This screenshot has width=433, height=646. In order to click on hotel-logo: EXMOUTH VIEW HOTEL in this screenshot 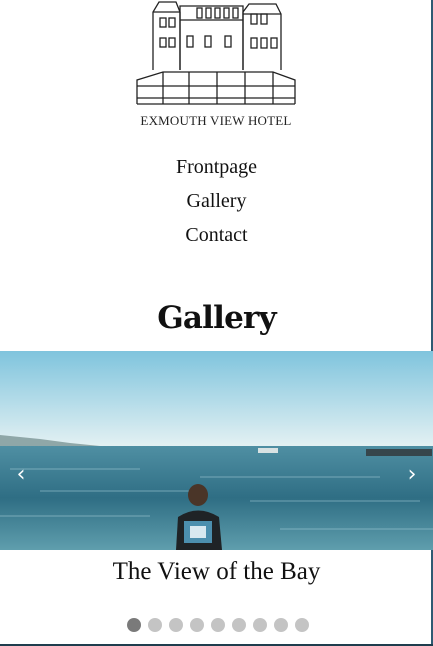, I will do `click(216, 66)`.